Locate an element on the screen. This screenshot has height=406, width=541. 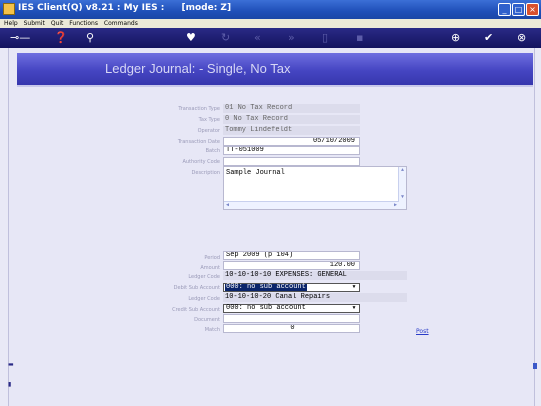
debit-ledger-code-field: 10-10-10-10 EXPENSES: GENERAL is located at coordinates (315, 275).